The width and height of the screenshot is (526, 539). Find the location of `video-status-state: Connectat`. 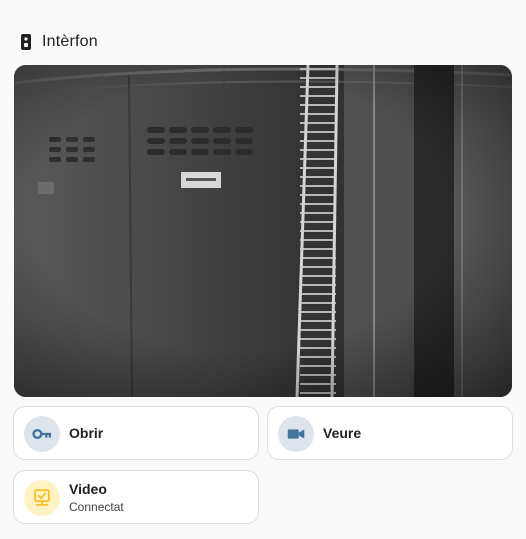

video-status-state: Connectat is located at coordinates (96, 506).